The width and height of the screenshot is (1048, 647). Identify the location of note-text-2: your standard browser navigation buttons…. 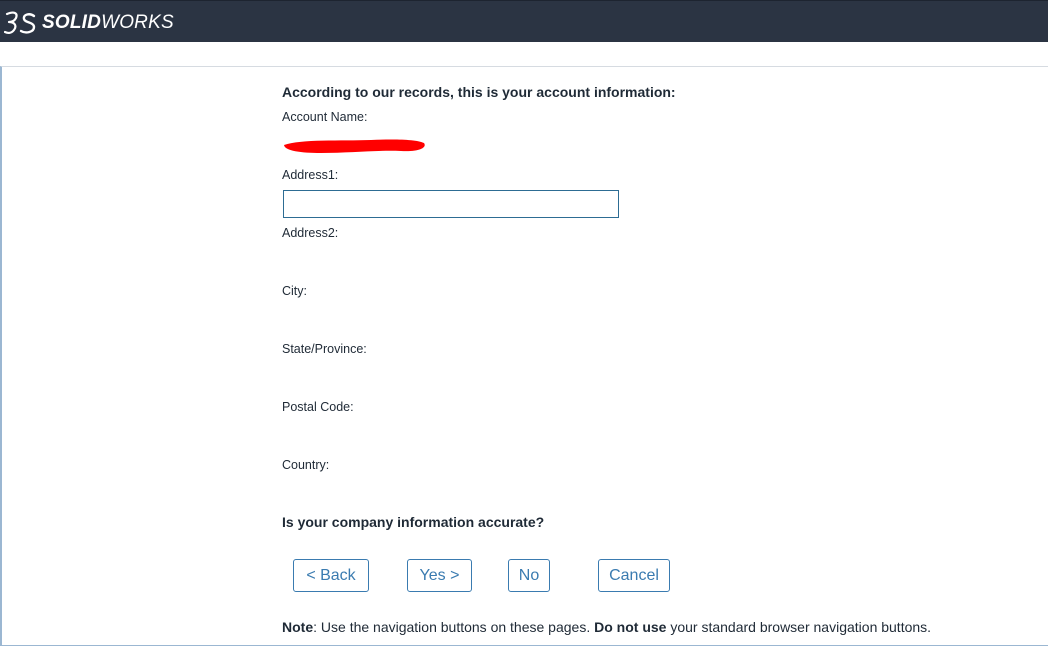
(799, 627).